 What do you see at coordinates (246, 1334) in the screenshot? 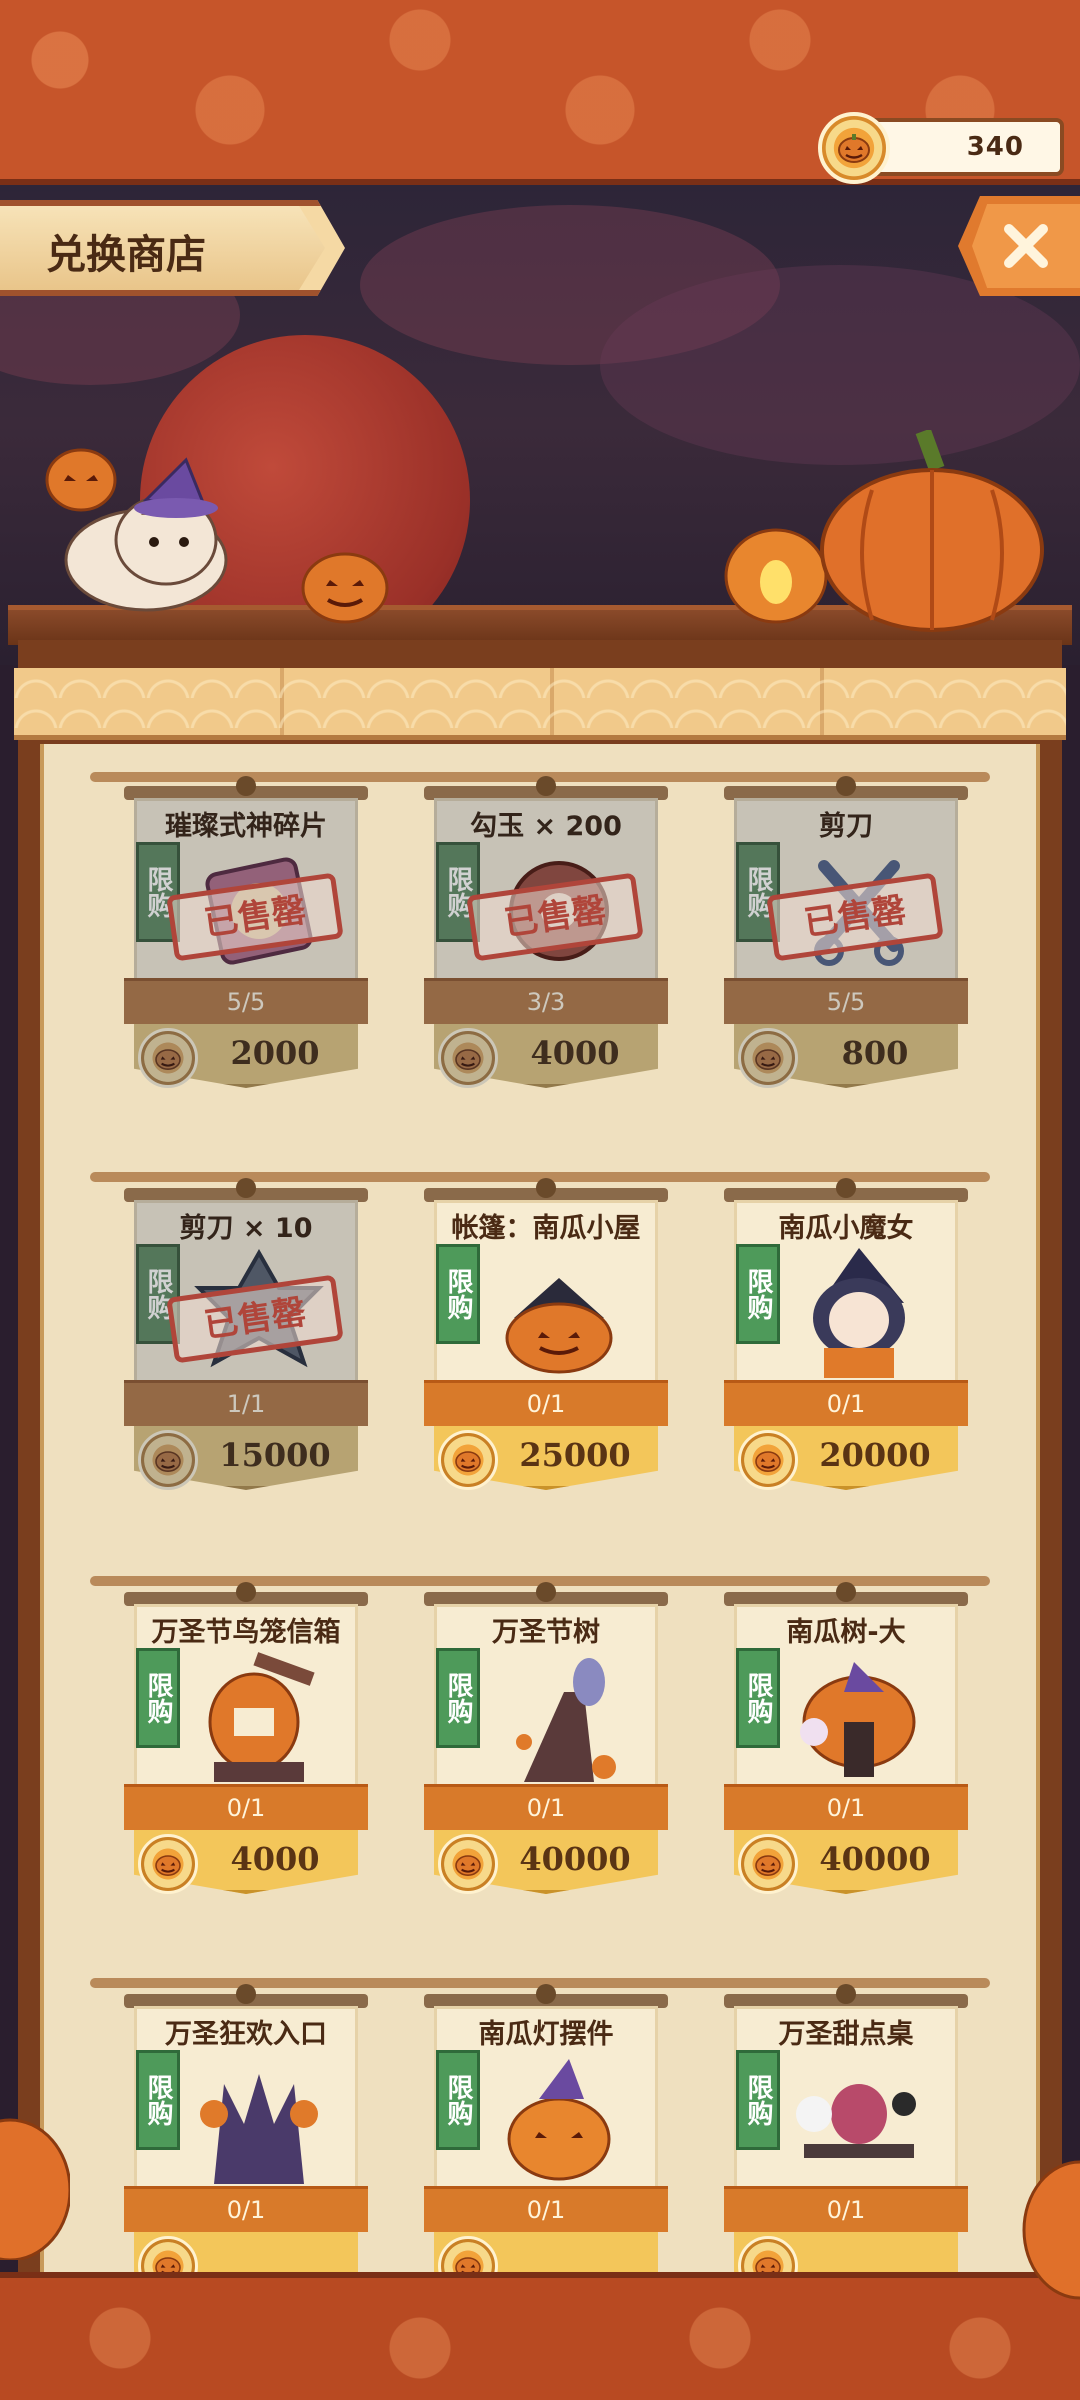
I see `shop-item-card: 剪刀 × 10 限购 1/1 15000 已售罄` at bounding box center [246, 1334].